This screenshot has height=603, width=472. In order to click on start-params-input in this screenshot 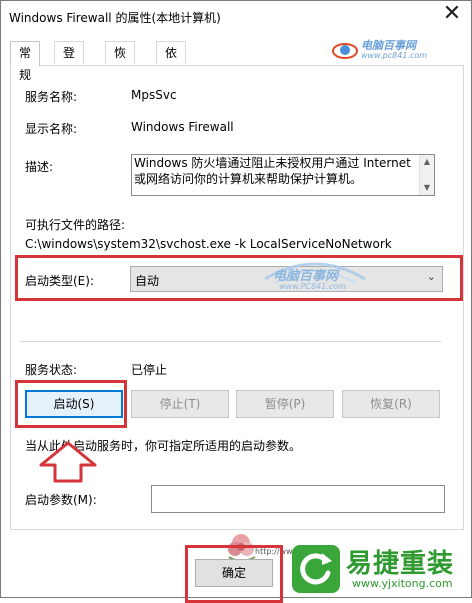, I will do `click(298, 499)`.